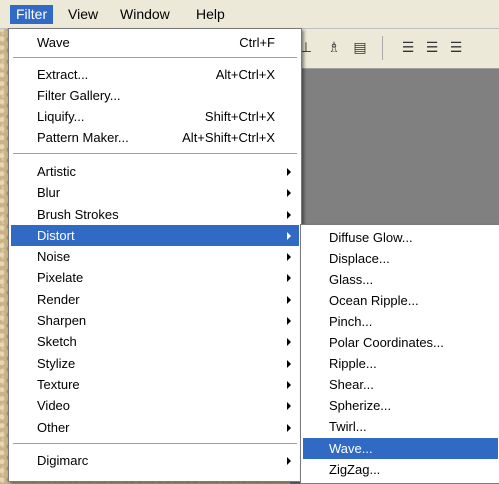 The image size is (499, 484). Describe the element at coordinates (155, 363) in the screenshot. I see `menu-item-stylize: Stylize` at that location.